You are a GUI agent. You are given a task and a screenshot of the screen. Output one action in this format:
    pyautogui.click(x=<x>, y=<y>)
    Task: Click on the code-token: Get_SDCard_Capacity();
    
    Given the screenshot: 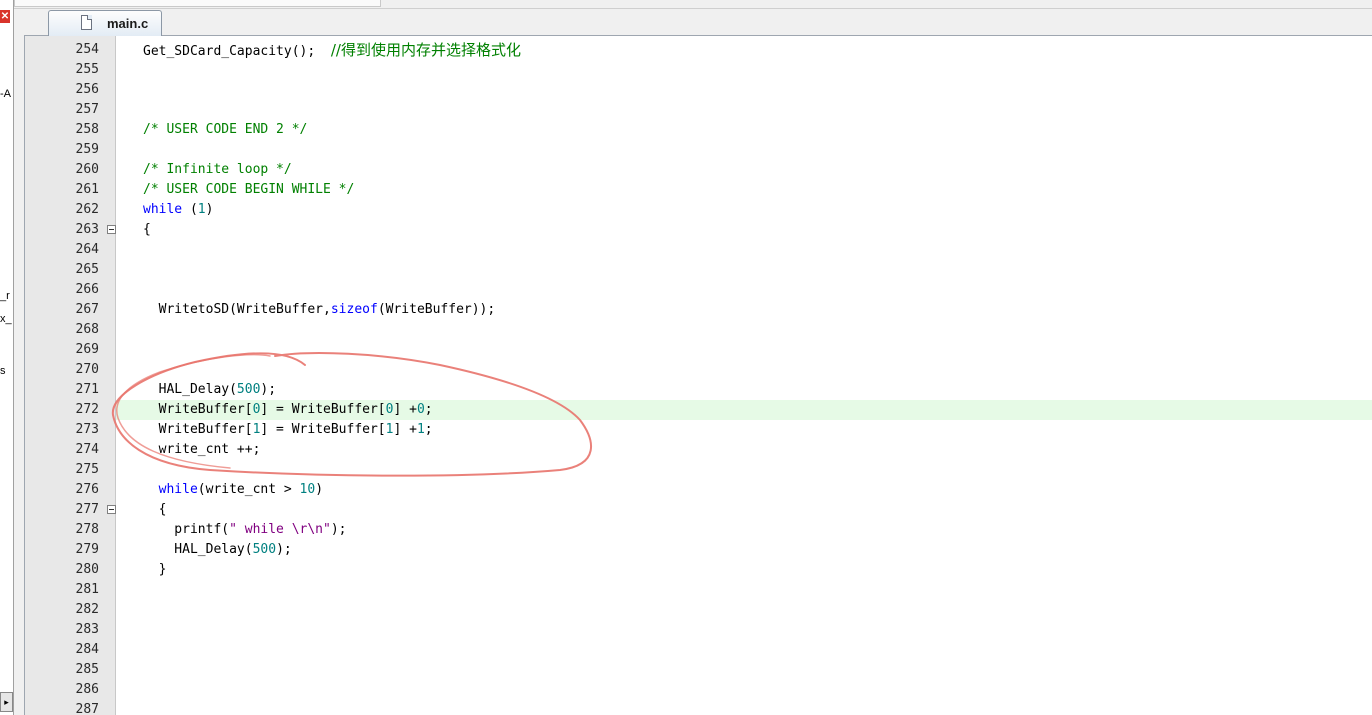 What is the action you would take?
    pyautogui.click(x=237, y=51)
    